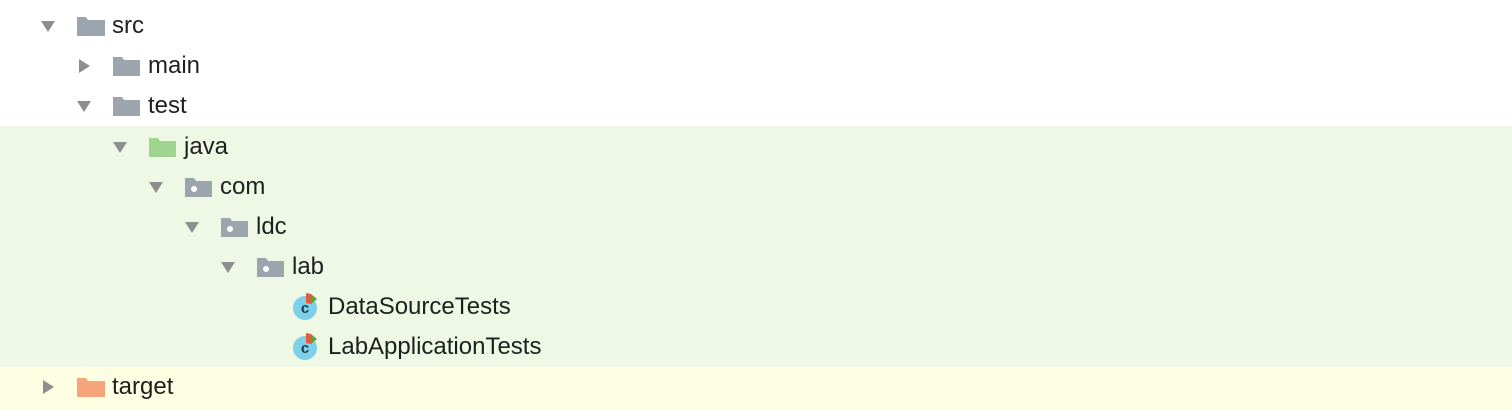  What do you see at coordinates (756, 388) in the screenshot?
I see `tree-node-target: target` at bounding box center [756, 388].